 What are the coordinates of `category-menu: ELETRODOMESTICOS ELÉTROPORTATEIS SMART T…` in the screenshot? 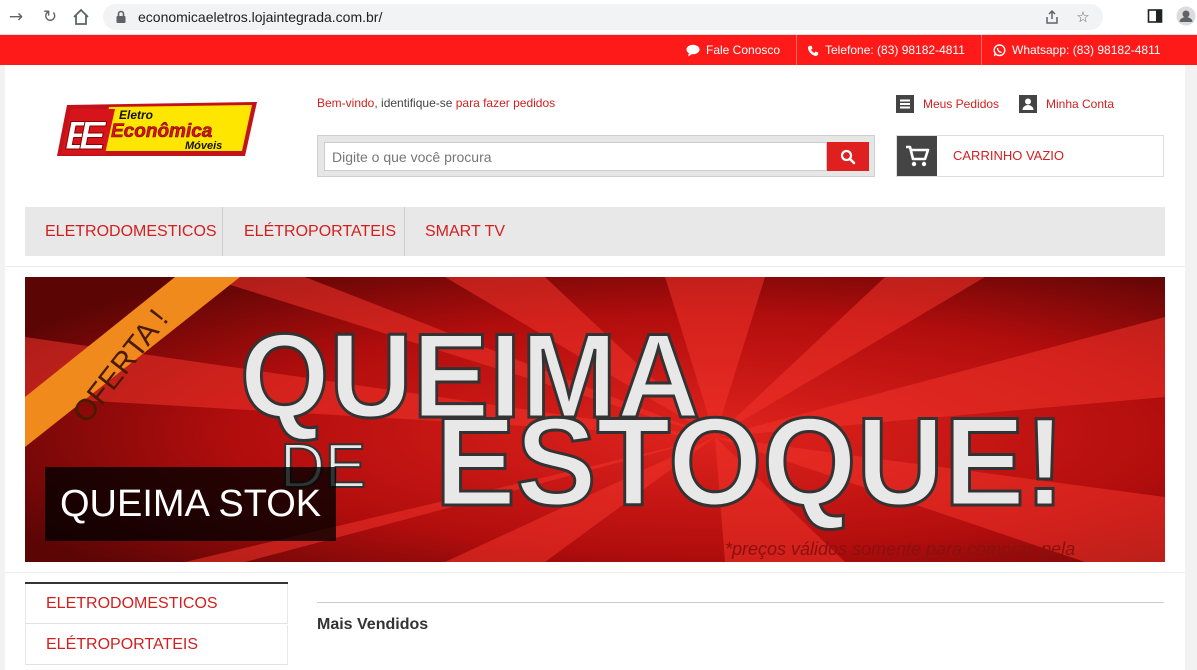 It's located at (595, 231).